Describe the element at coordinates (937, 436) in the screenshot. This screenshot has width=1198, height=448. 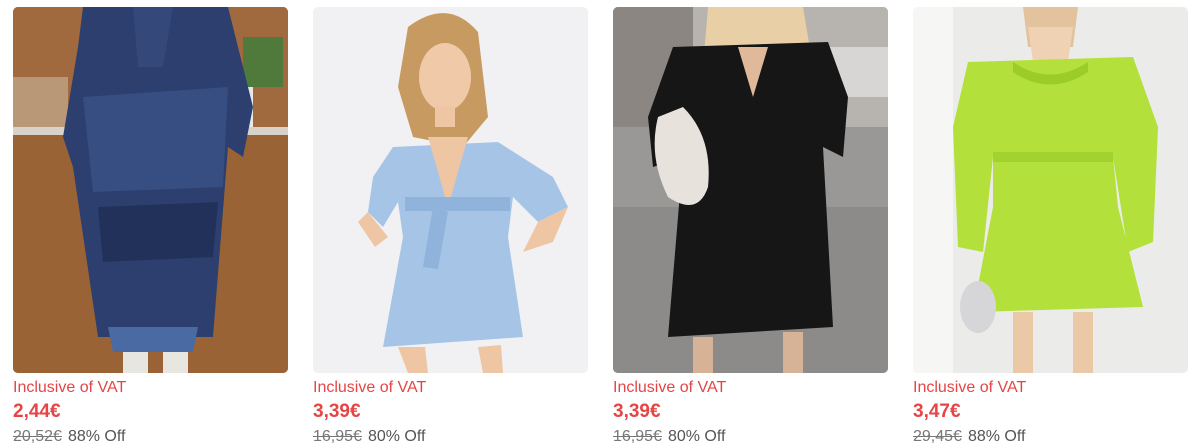
I see `original-price: 29,45€` at that location.